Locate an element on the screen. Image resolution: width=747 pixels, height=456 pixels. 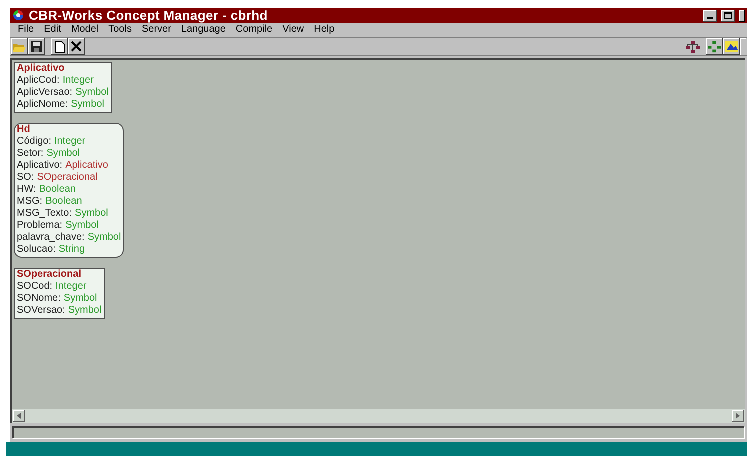
attribute-name: palavra_chave: is located at coordinates (51, 238).